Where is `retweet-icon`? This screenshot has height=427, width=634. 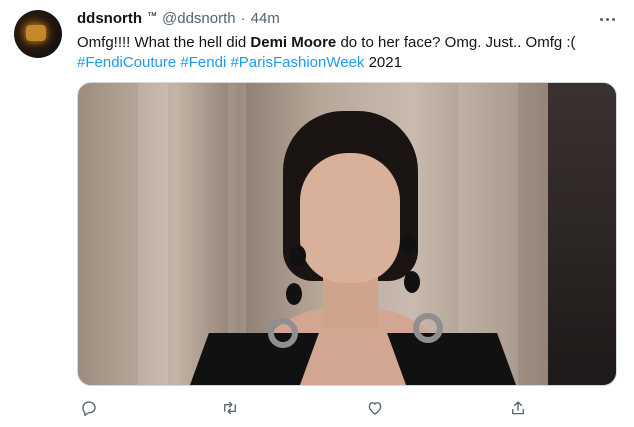
retweet-icon is located at coordinates (230, 408).